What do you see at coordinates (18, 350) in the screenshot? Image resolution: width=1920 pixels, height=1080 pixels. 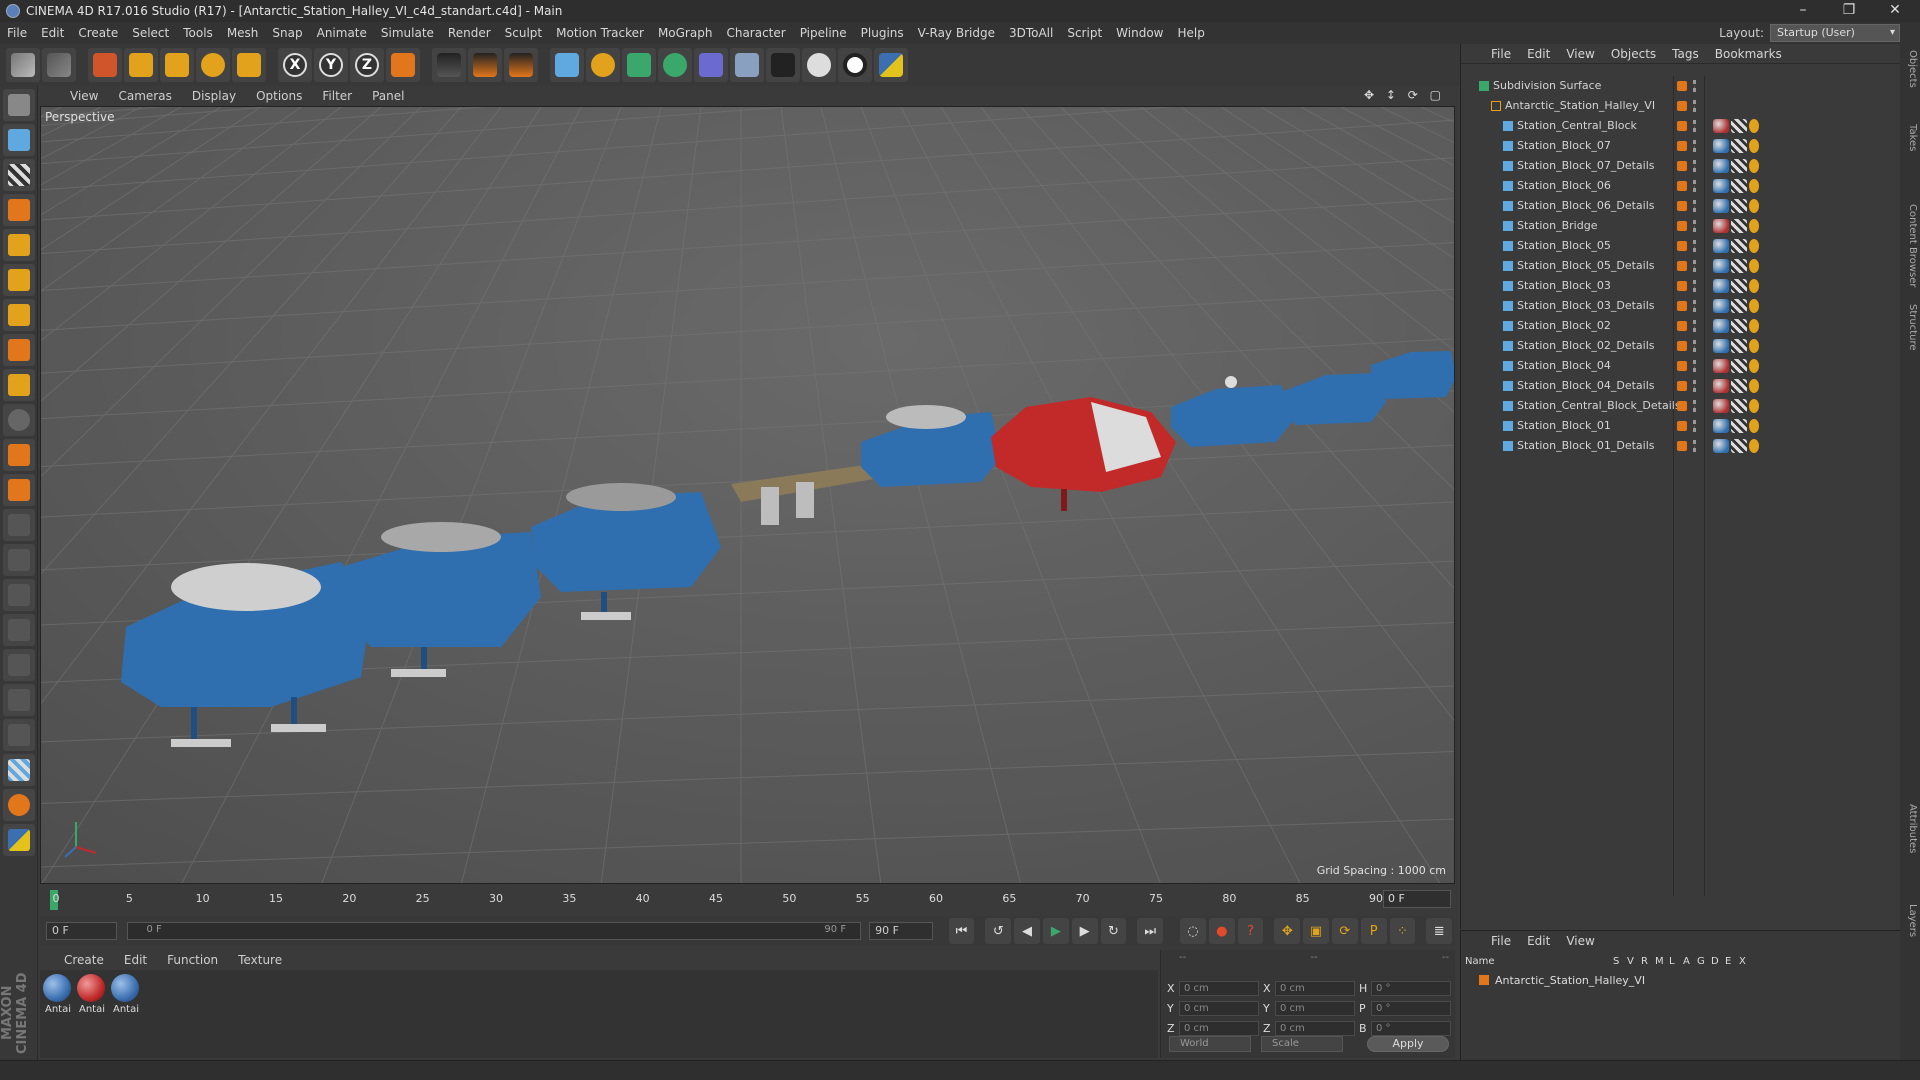 I see `axis-mode-icon` at bounding box center [18, 350].